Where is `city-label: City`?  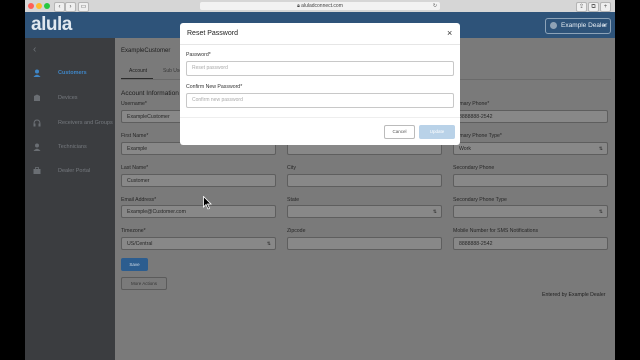 city-label: City is located at coordinates (291, 168).